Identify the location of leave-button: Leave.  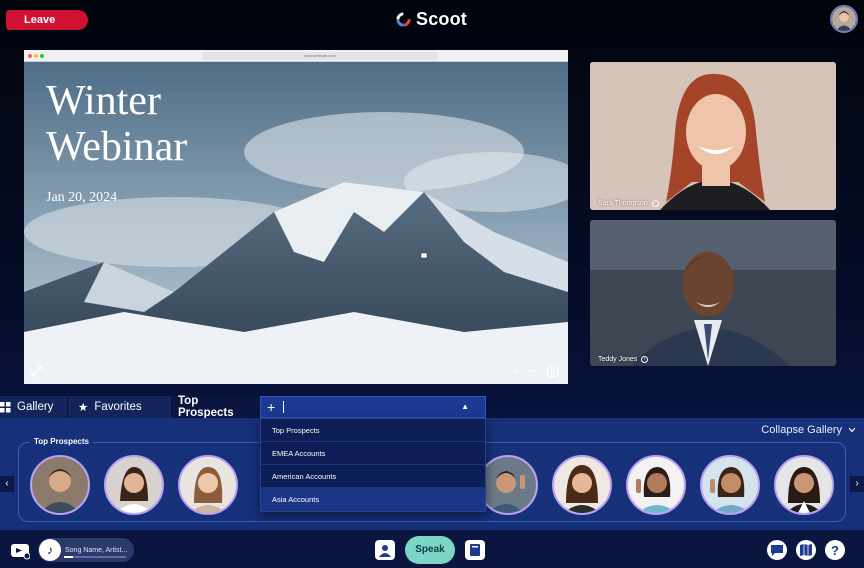
(47, 20).